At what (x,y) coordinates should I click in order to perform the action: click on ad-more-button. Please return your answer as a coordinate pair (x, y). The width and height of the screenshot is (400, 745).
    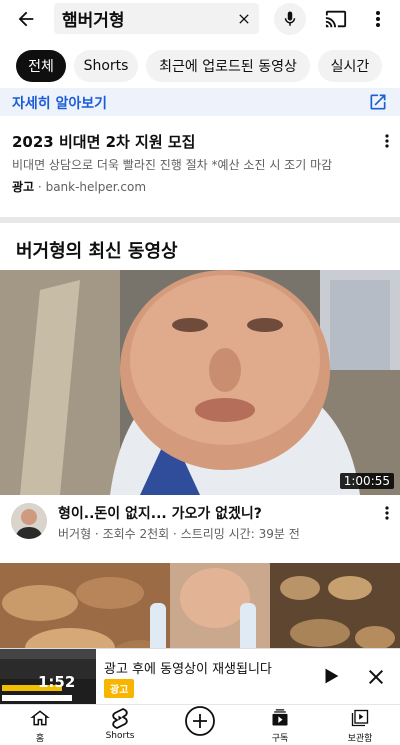
    Looking at the image, I should click on (387, 141).